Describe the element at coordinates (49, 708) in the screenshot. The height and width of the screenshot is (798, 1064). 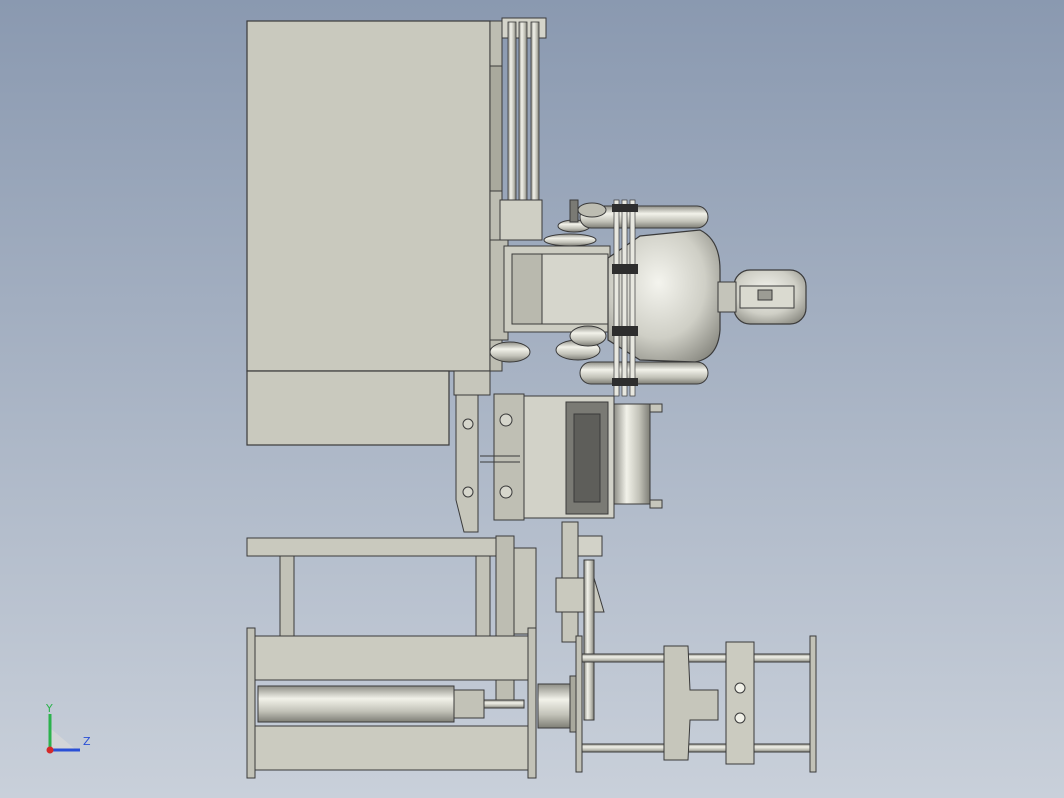
I see `y-axis-label: Y` at that location.